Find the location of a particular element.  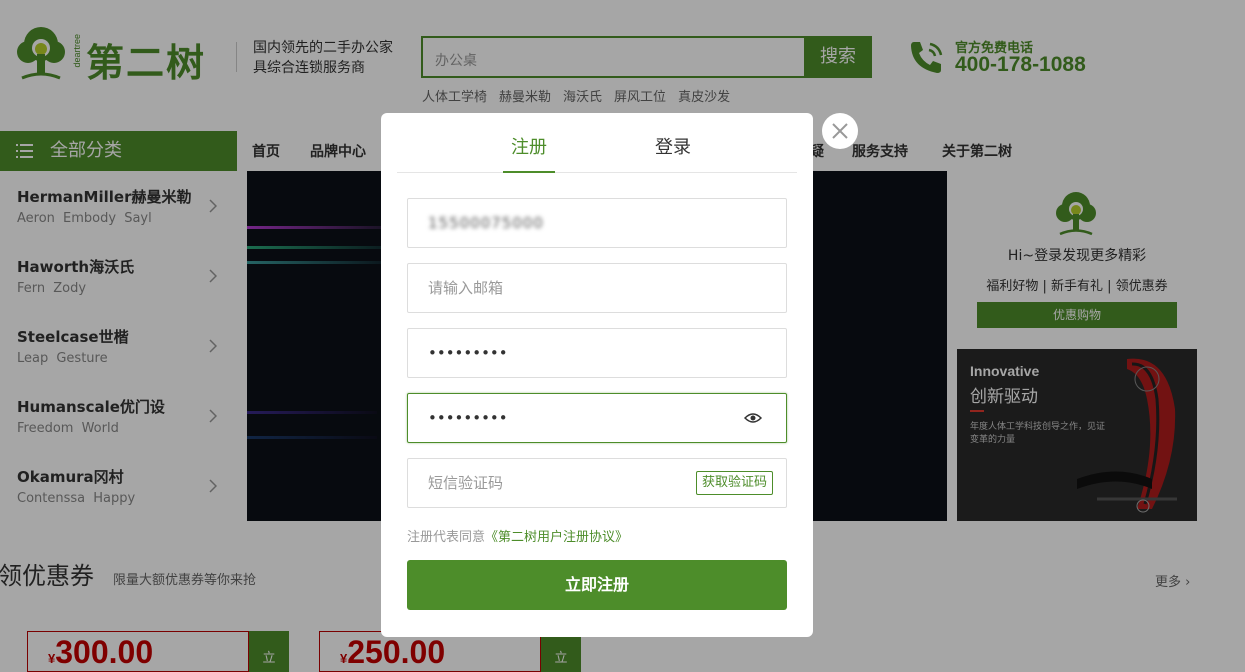

phone-field: 15500075000 is located at coordinates (597, 223).